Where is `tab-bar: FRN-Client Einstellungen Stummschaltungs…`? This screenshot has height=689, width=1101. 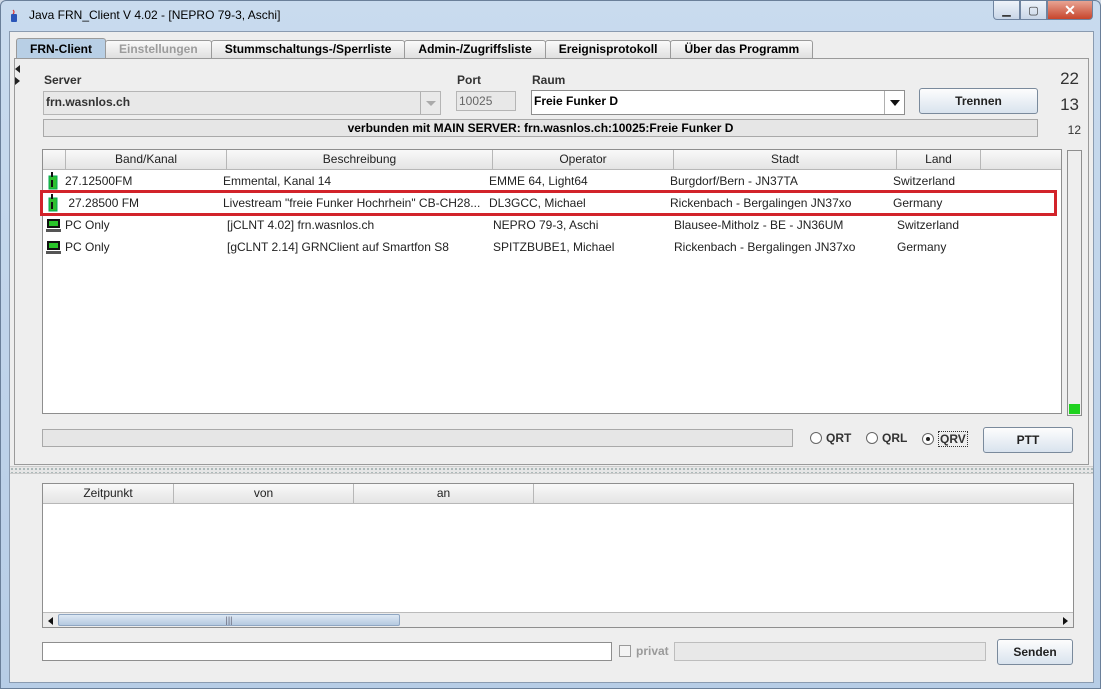 tab-bar: FRN-Client Einstellungen Stummschaltungs… is located at coordinates (415, 48).